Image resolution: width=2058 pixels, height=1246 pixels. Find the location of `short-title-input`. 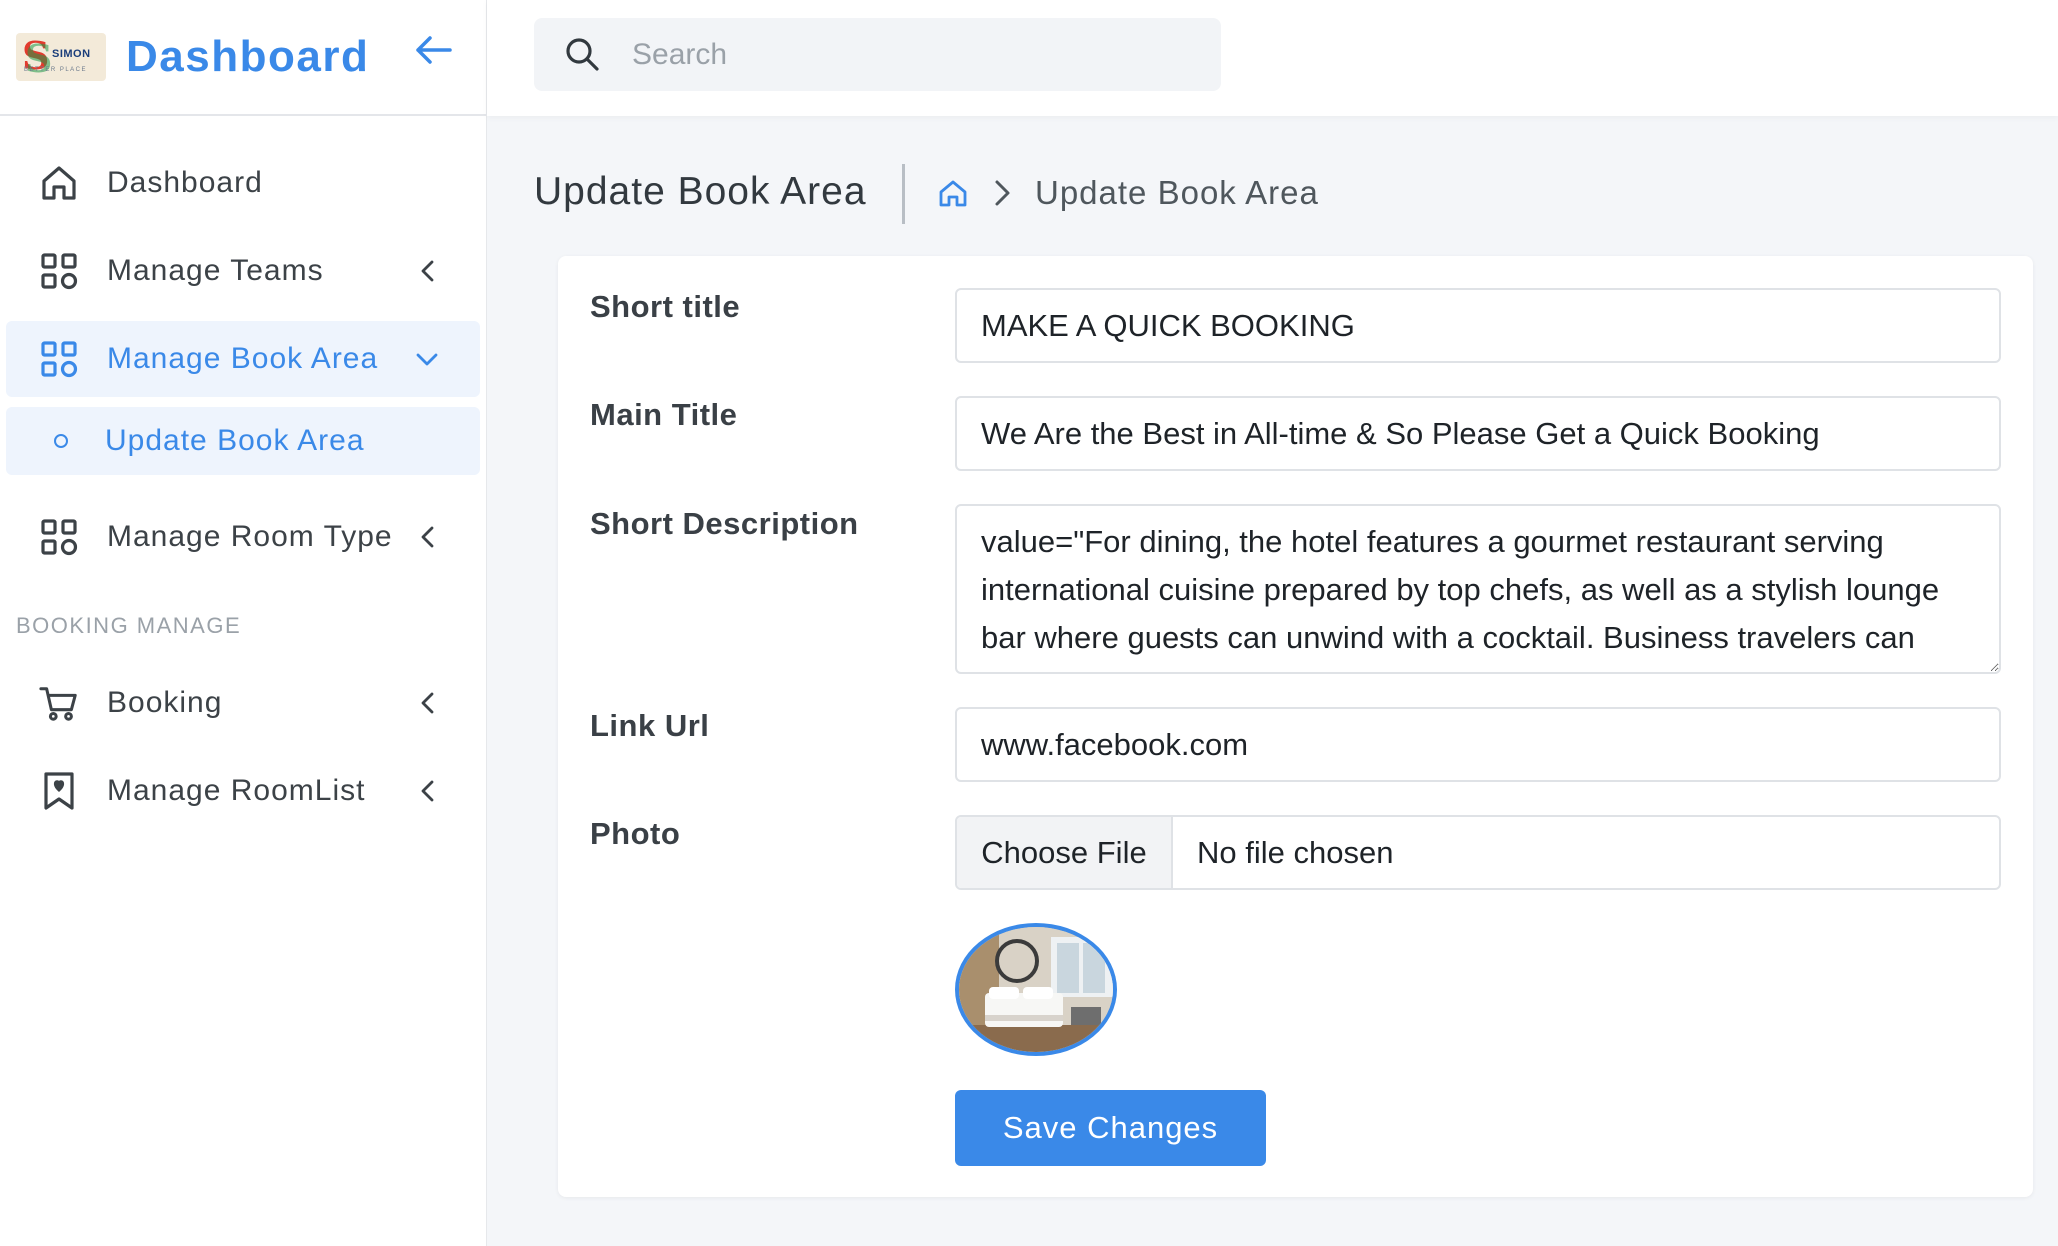

short-title-input is located at coordinates (1478, 325).